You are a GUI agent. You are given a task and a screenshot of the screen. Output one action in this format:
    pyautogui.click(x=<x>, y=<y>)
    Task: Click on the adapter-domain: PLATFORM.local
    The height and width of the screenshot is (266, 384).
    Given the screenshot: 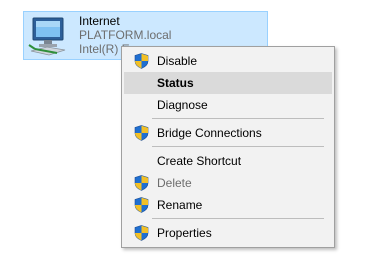 What is the action you would take?
    pyautogui.click(x=125, y=35)
    